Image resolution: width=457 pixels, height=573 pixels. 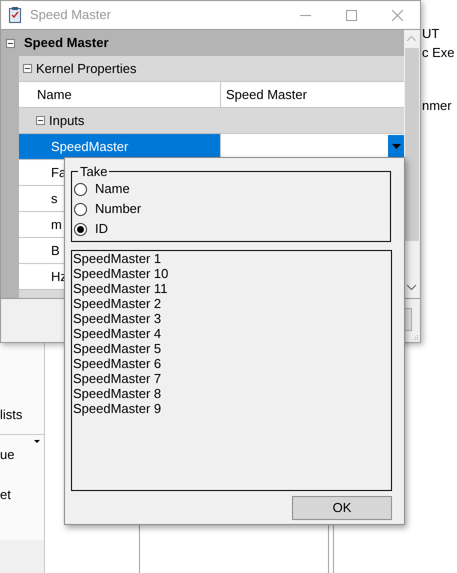 What do you see at coordinates (231, 209) in the screenshot?
I see `radio-option: Number` at bounding box center [231, 209].